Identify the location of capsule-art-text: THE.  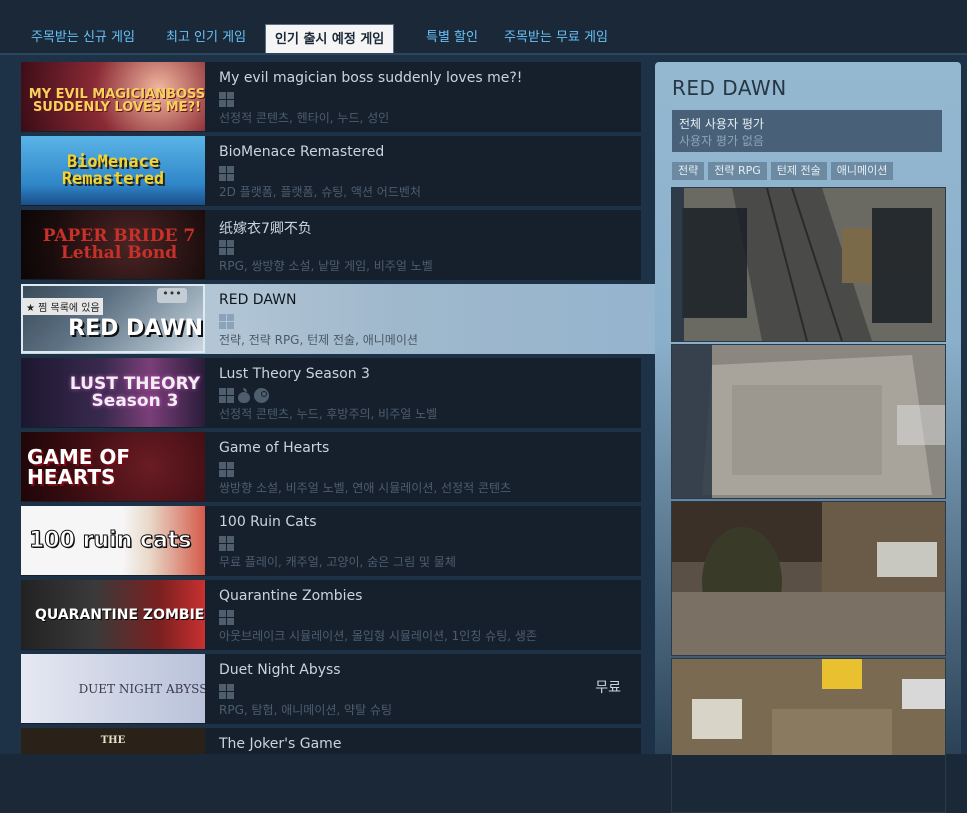
(113, 740).